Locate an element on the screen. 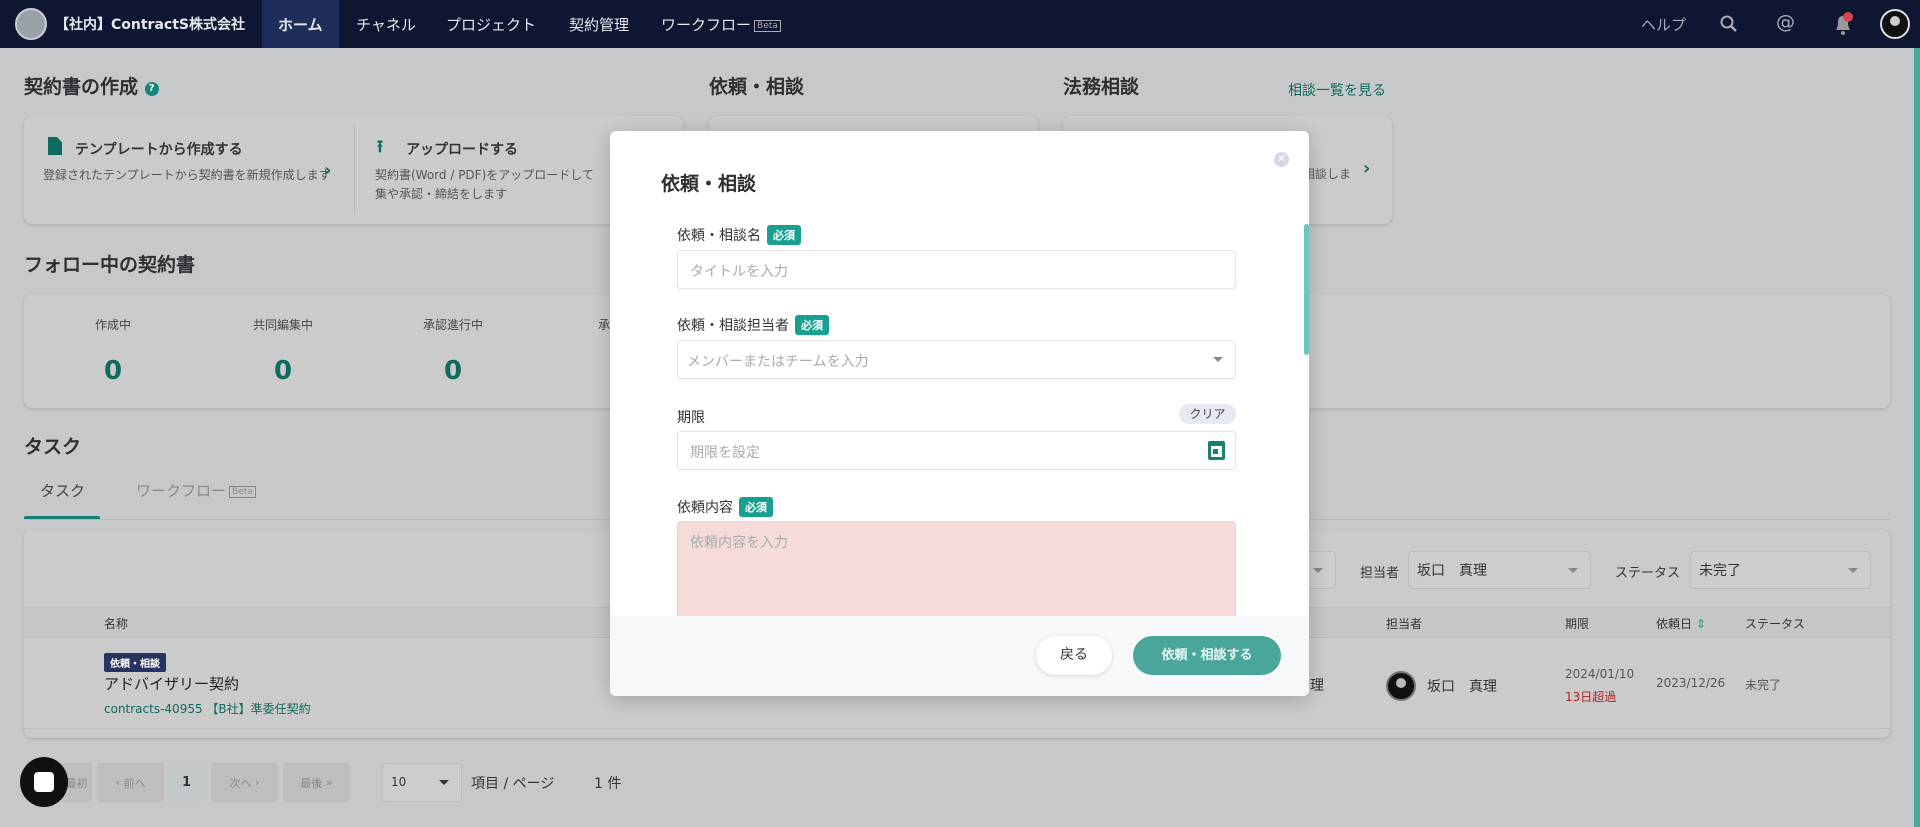 This screenshot has height=827, width=1920. per-page-select: 10 is located at coordinates (422, 782).